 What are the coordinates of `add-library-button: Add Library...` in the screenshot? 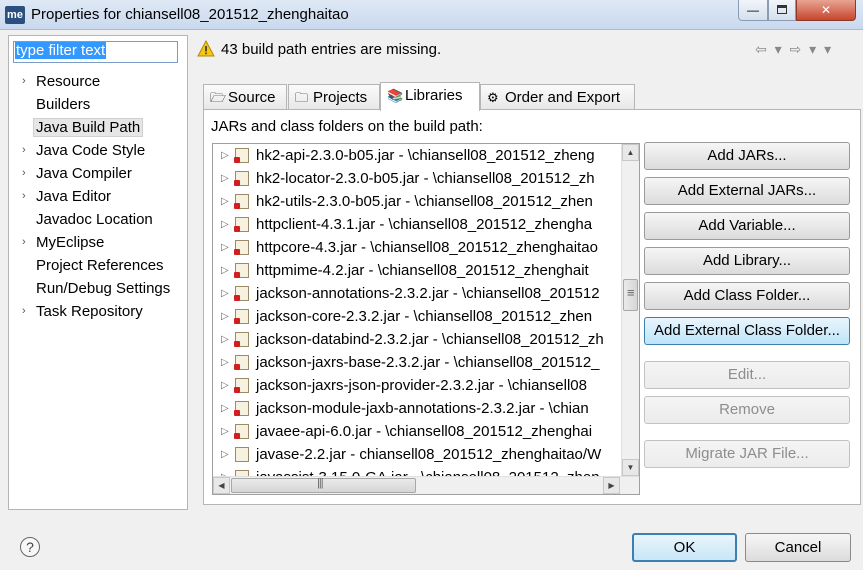 It's located at (747, 261).